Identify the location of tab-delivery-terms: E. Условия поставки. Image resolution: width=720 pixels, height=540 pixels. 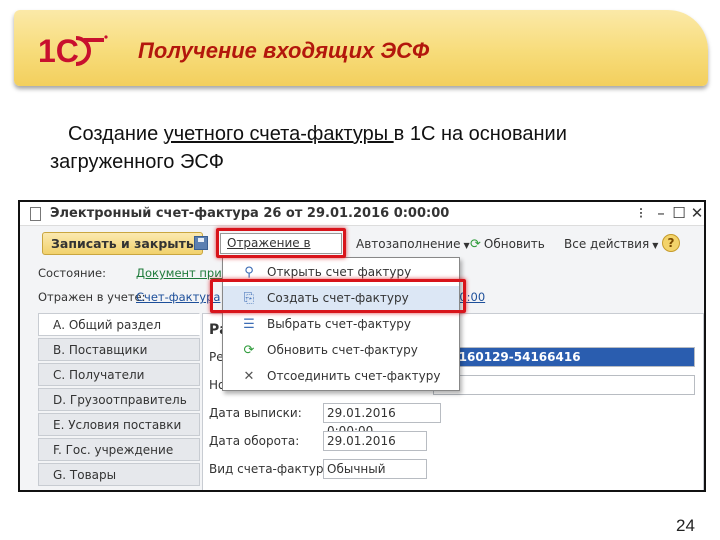
(119, 424).